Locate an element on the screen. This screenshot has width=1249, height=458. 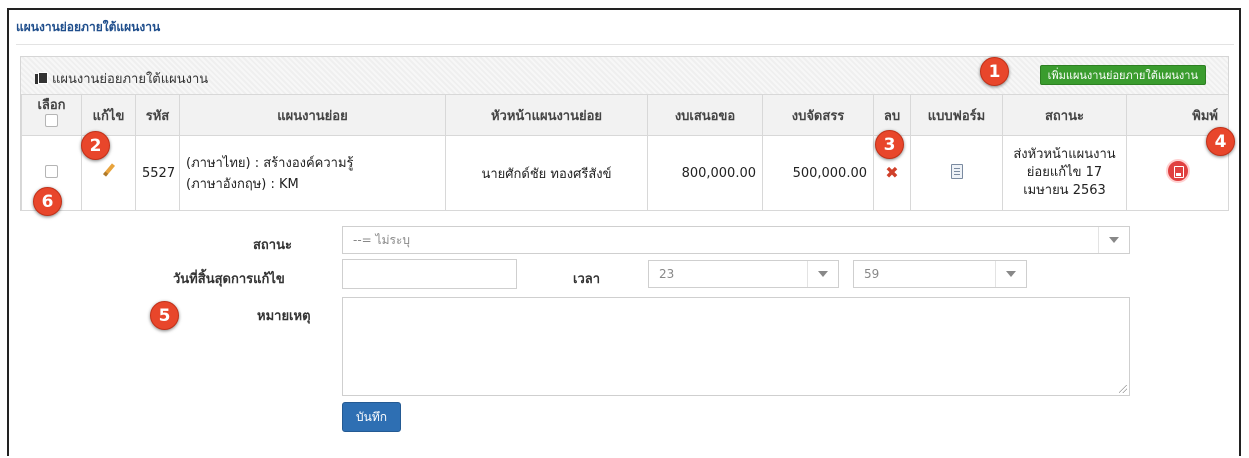
row-form-cell is located at coordinates (956, 173).